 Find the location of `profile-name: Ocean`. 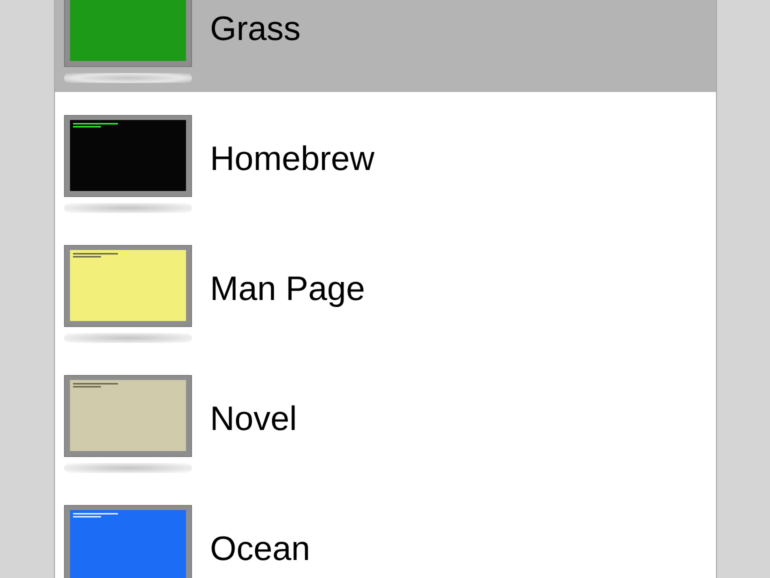

profile-name: Ocean is located at coordinates (260, 549).